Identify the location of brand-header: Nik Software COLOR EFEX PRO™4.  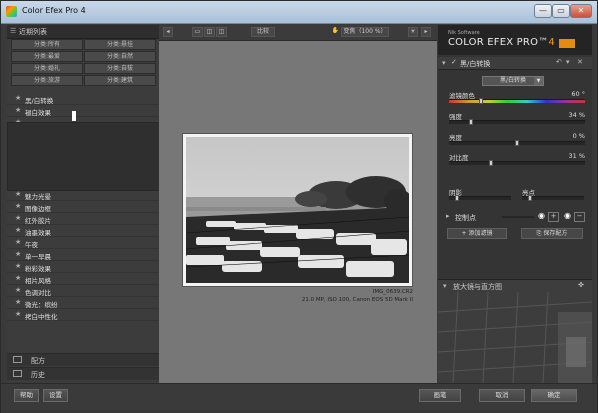
(515, 40).